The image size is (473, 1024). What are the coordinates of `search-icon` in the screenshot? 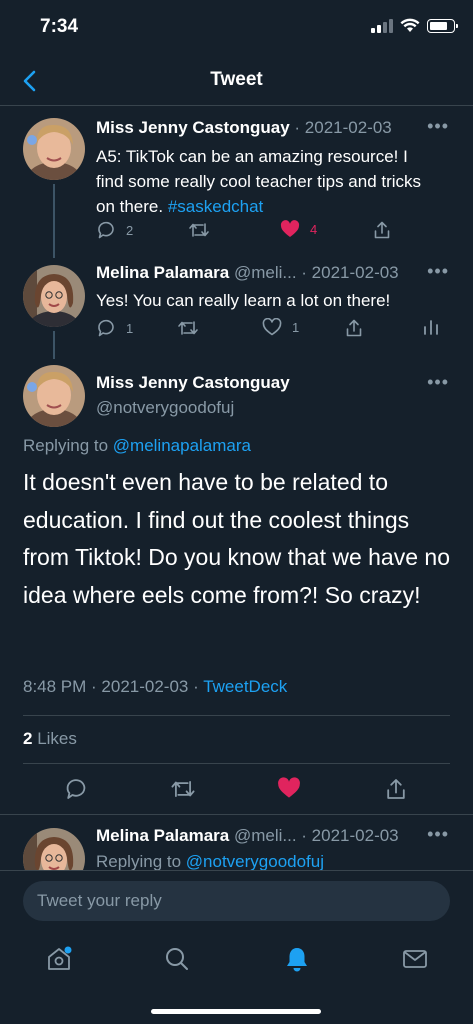 It's located at (177, 959).